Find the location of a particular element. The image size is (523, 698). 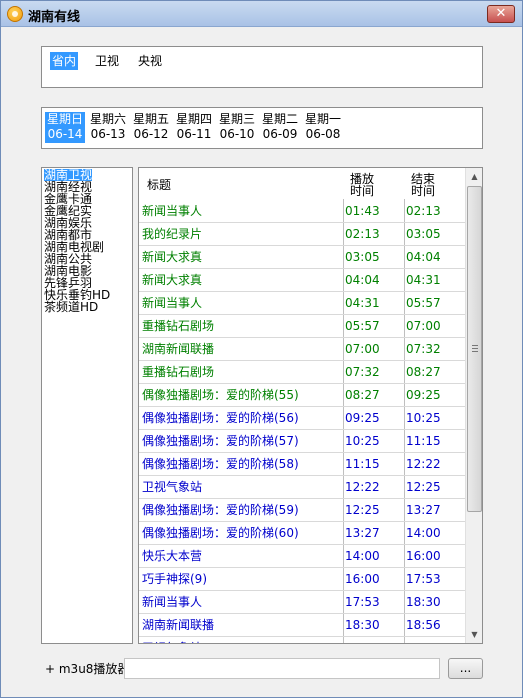

end-time: 09:25 is located at coordinates (423, 395).